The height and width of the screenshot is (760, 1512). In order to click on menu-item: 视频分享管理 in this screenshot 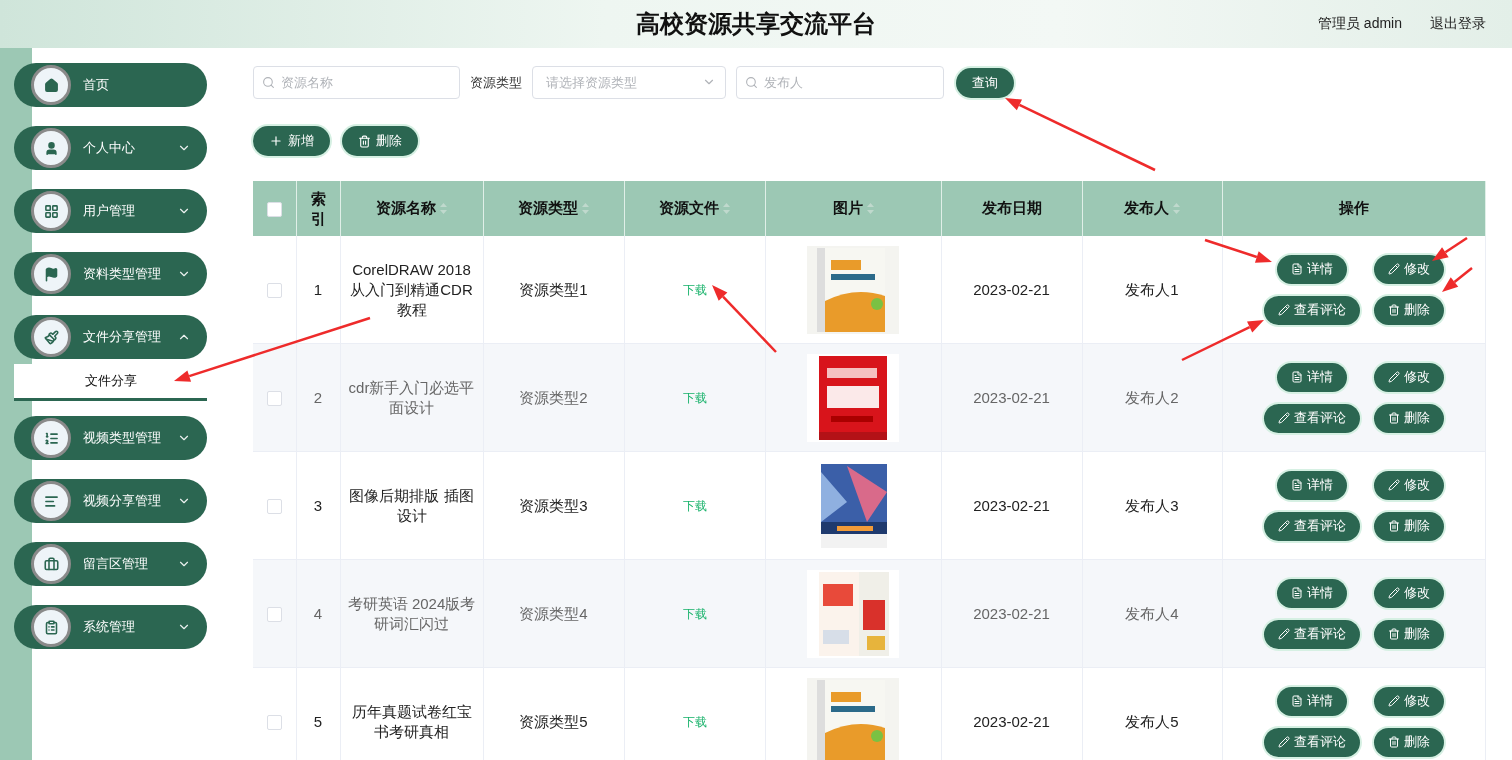, I will do `click(110, 501)`.